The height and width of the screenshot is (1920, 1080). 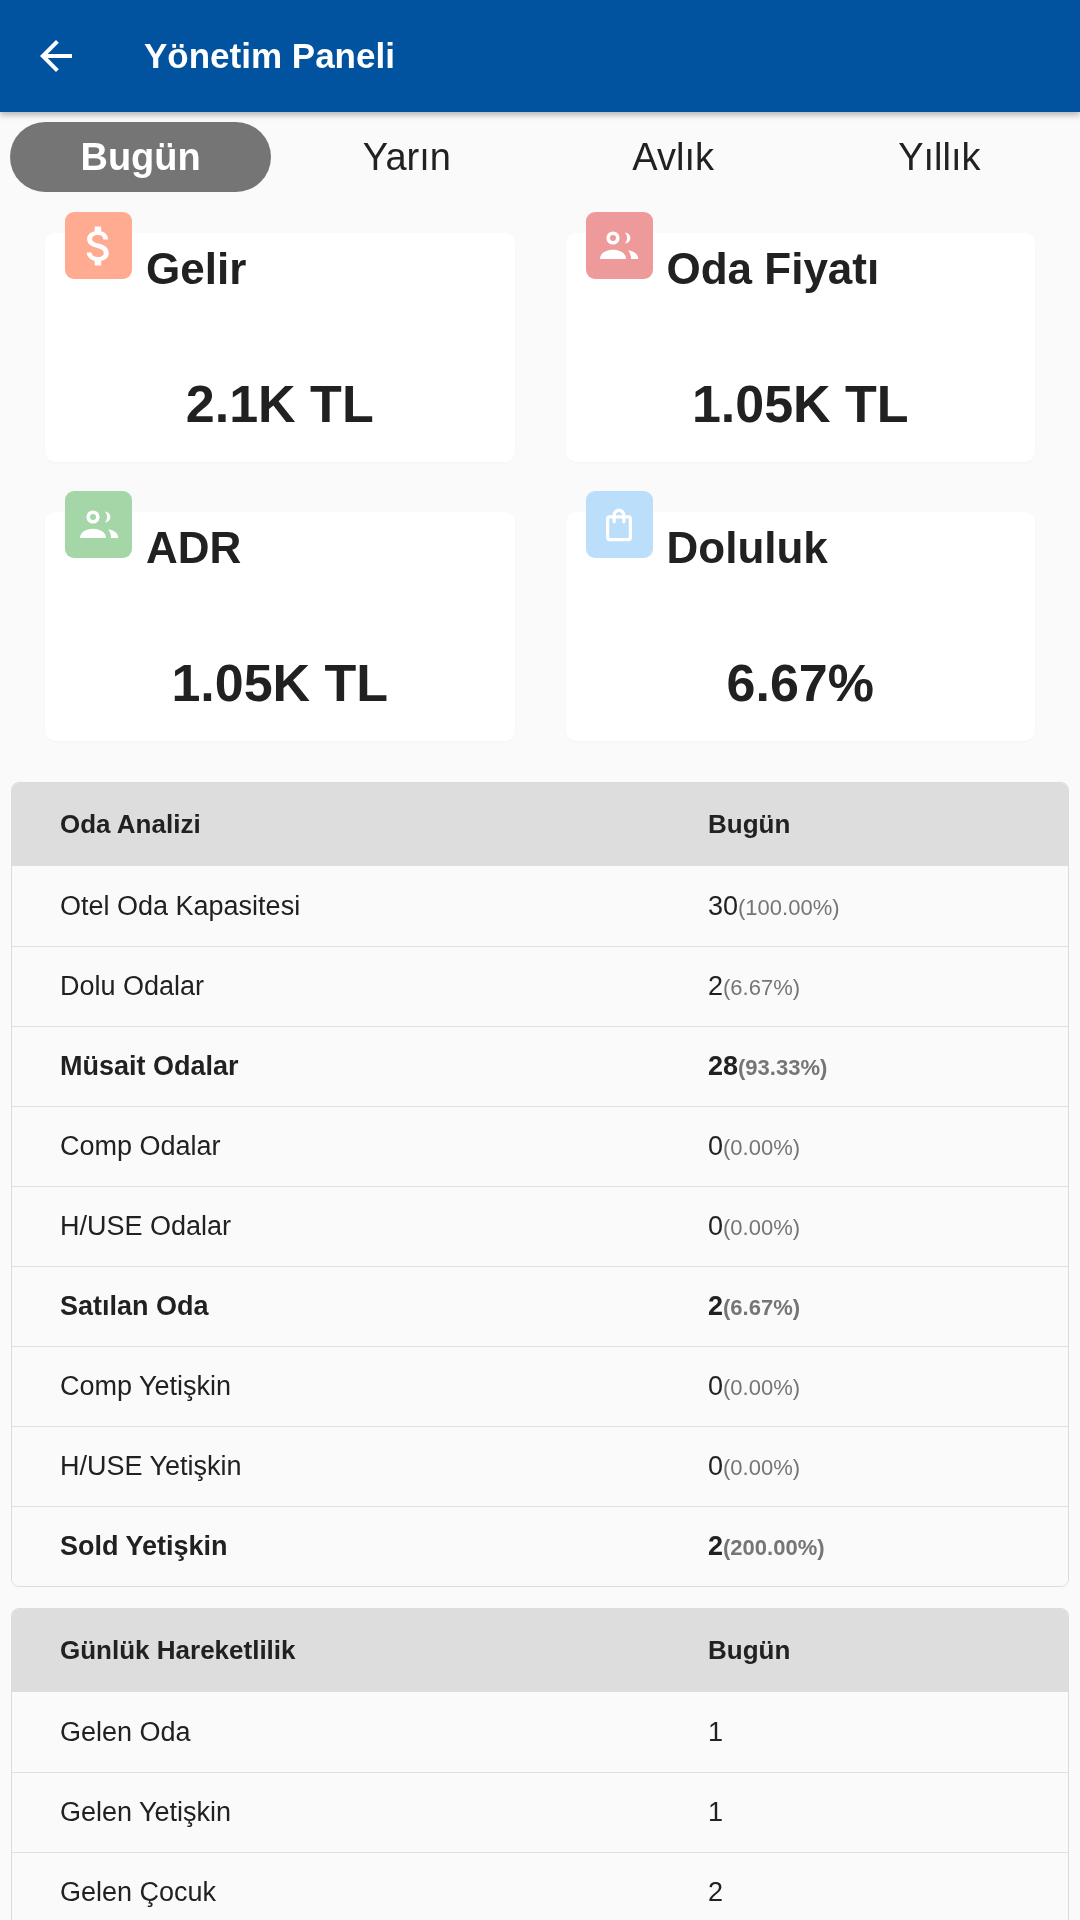 What do you see at coordinates (125, 1732) in the screenshot?
I see `row-label: Gelen Oda` at bounding box center [125, 1732].